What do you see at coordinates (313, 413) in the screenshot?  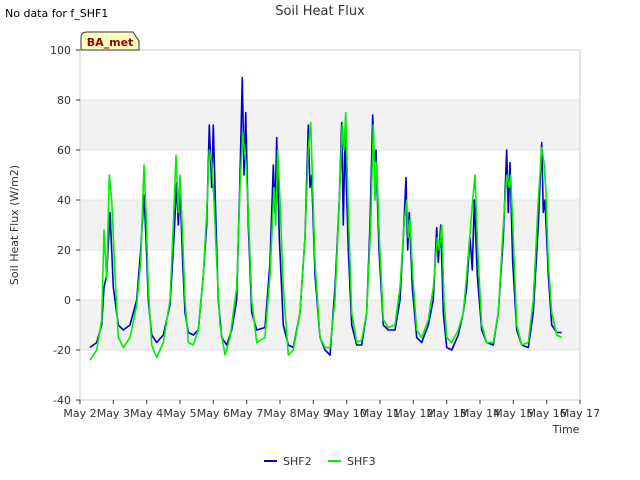 I see `x-tick-label: May 9` at bounding box center [313, 413].